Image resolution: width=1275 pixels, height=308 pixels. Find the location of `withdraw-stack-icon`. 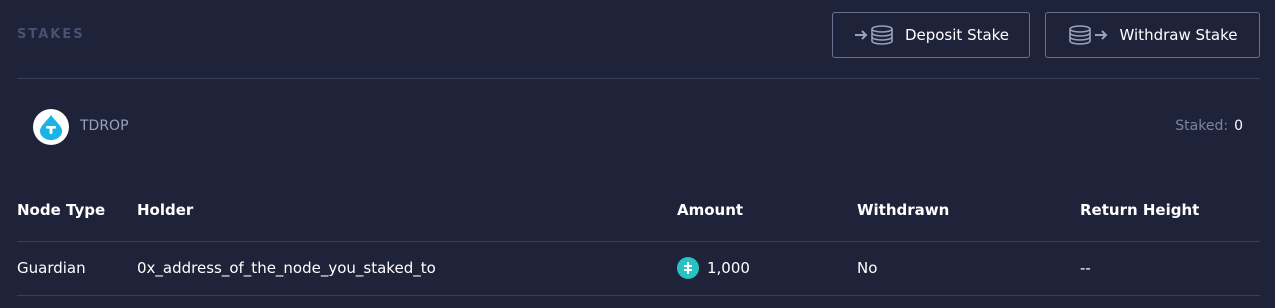

withdraw-stack-icon is located at coordinates (1090, 35).